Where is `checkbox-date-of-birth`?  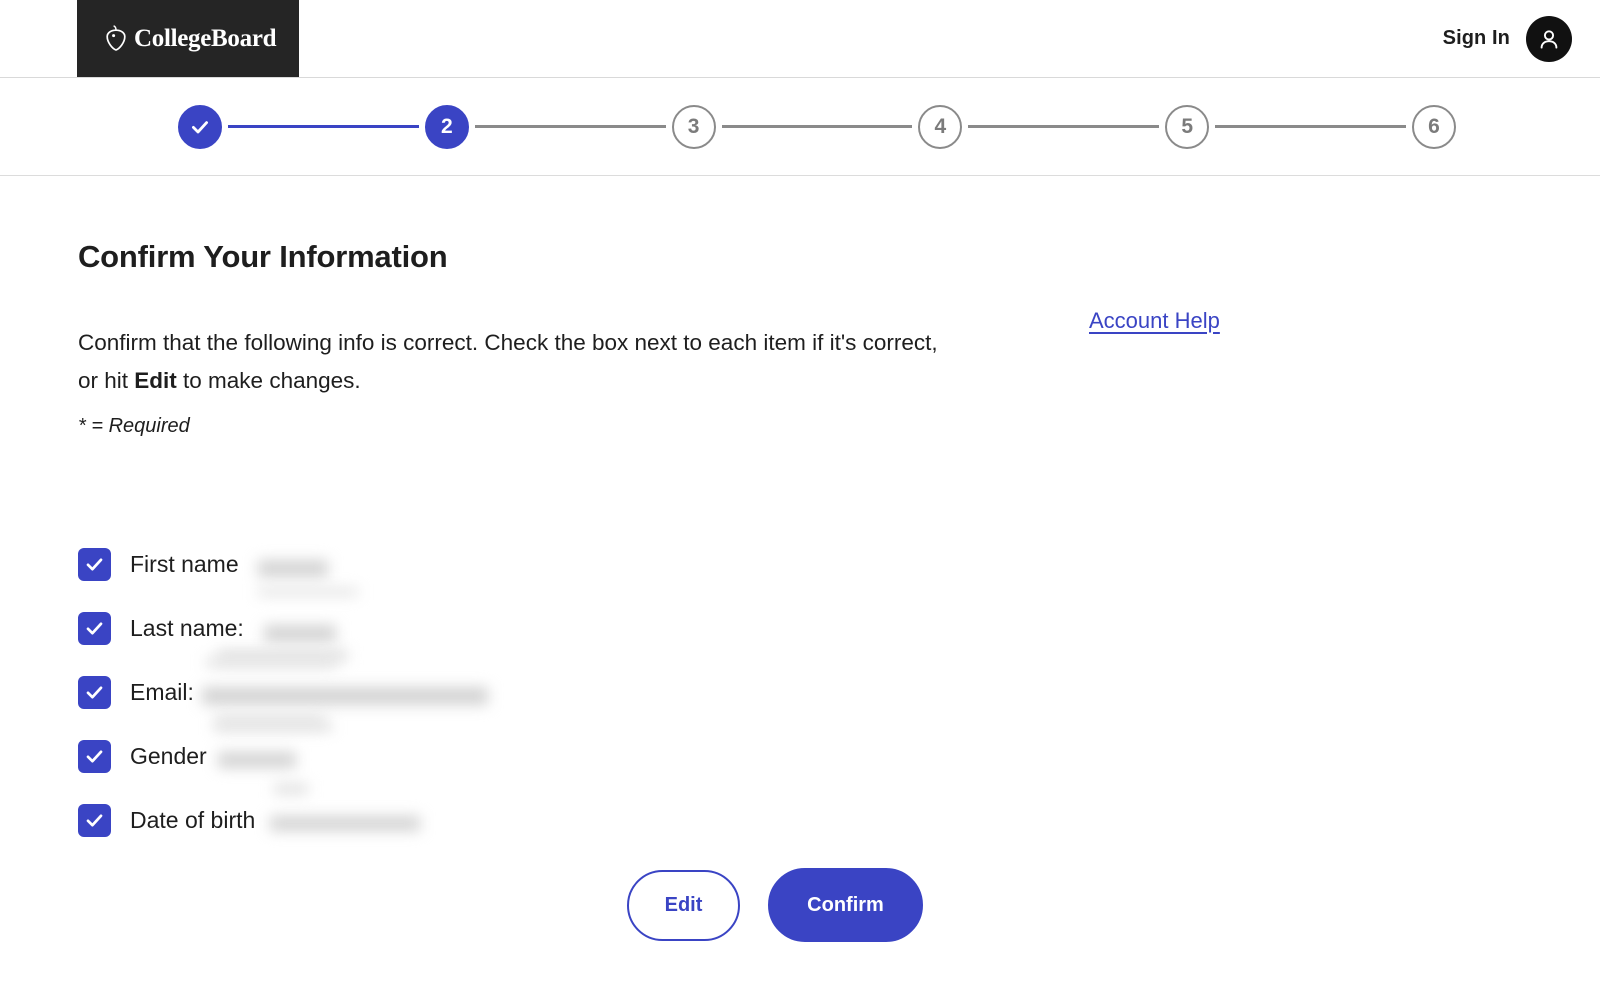
checkbox-date-of-birth is located at coordinates (94, 820).